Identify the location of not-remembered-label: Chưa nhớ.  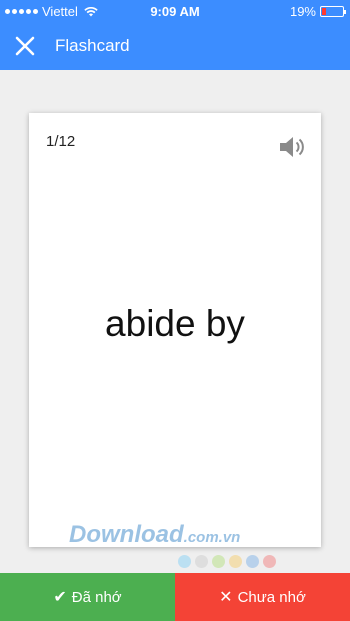
(271, 597).